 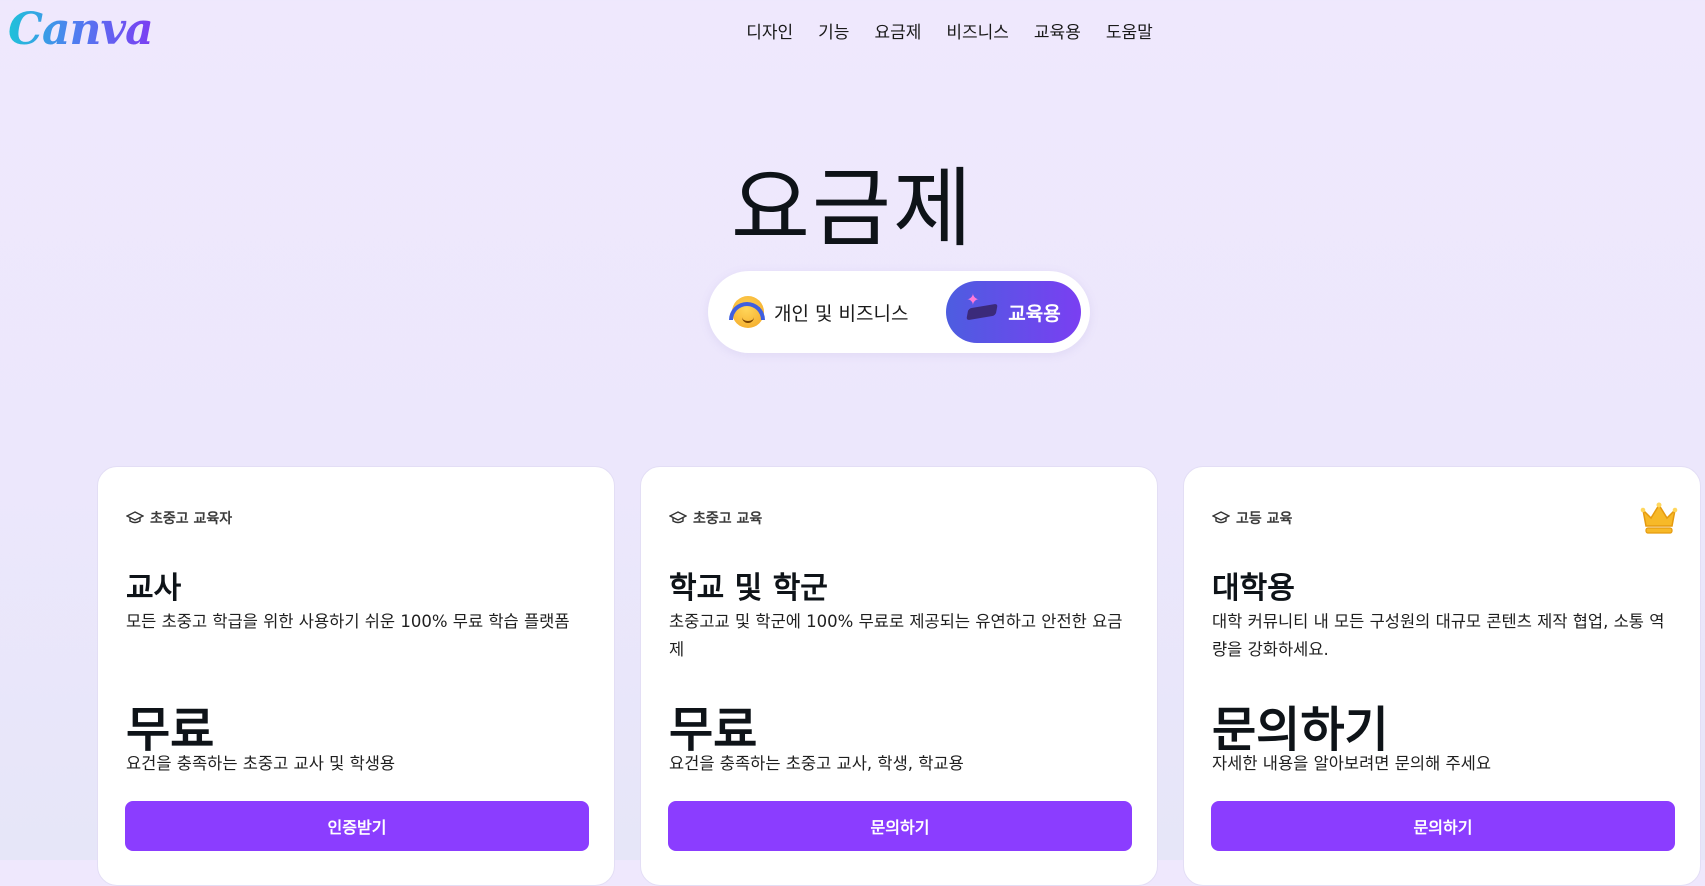 I want to click on plan-tier: 초중고 교육, so click(x=715, y=518).